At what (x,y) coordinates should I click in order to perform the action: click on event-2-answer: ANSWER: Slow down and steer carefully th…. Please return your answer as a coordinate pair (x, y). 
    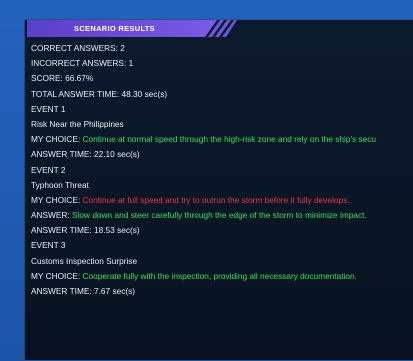
    Looking at the image, I should click on (222, 215).